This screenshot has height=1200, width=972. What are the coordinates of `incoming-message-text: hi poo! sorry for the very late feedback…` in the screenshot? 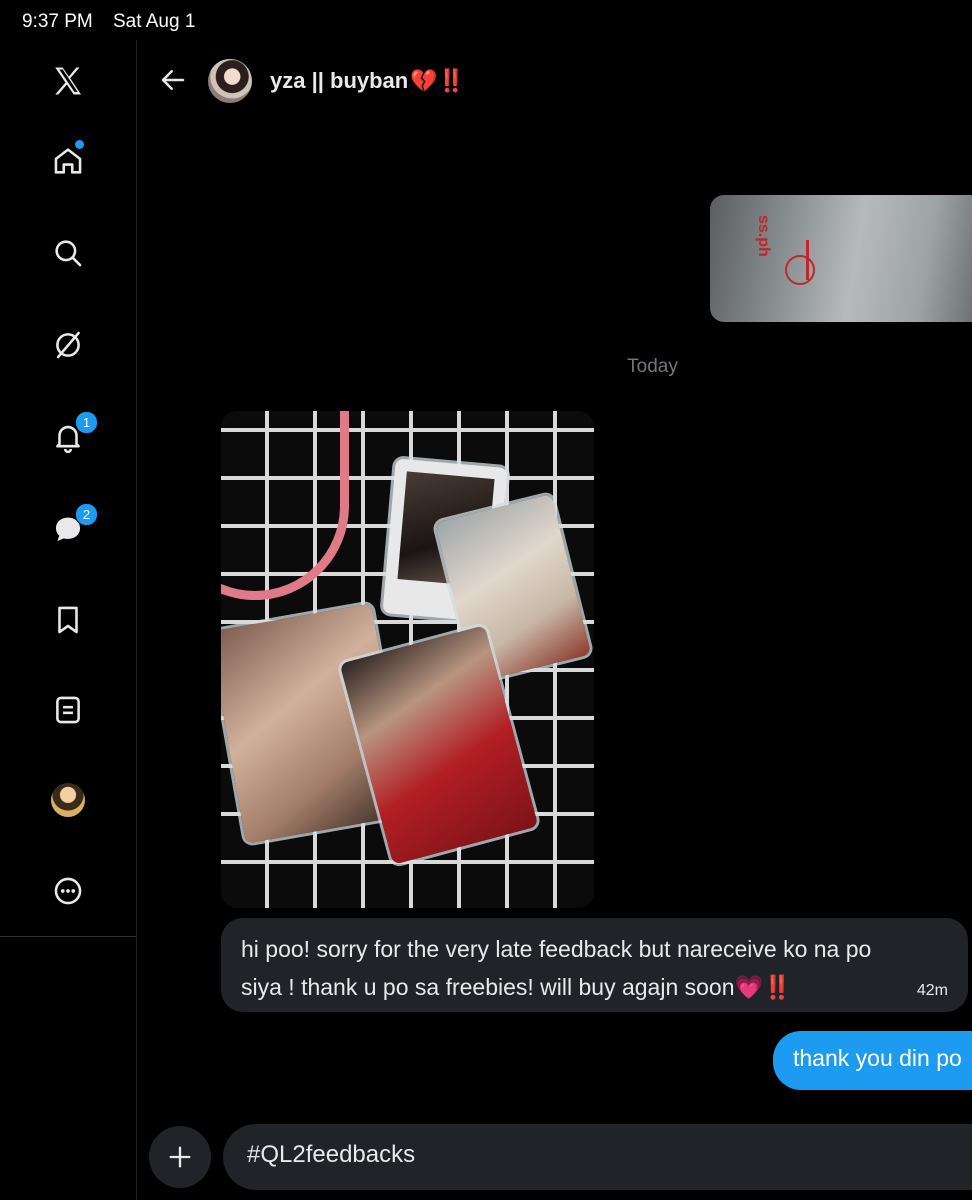 It's located at (561, 968).